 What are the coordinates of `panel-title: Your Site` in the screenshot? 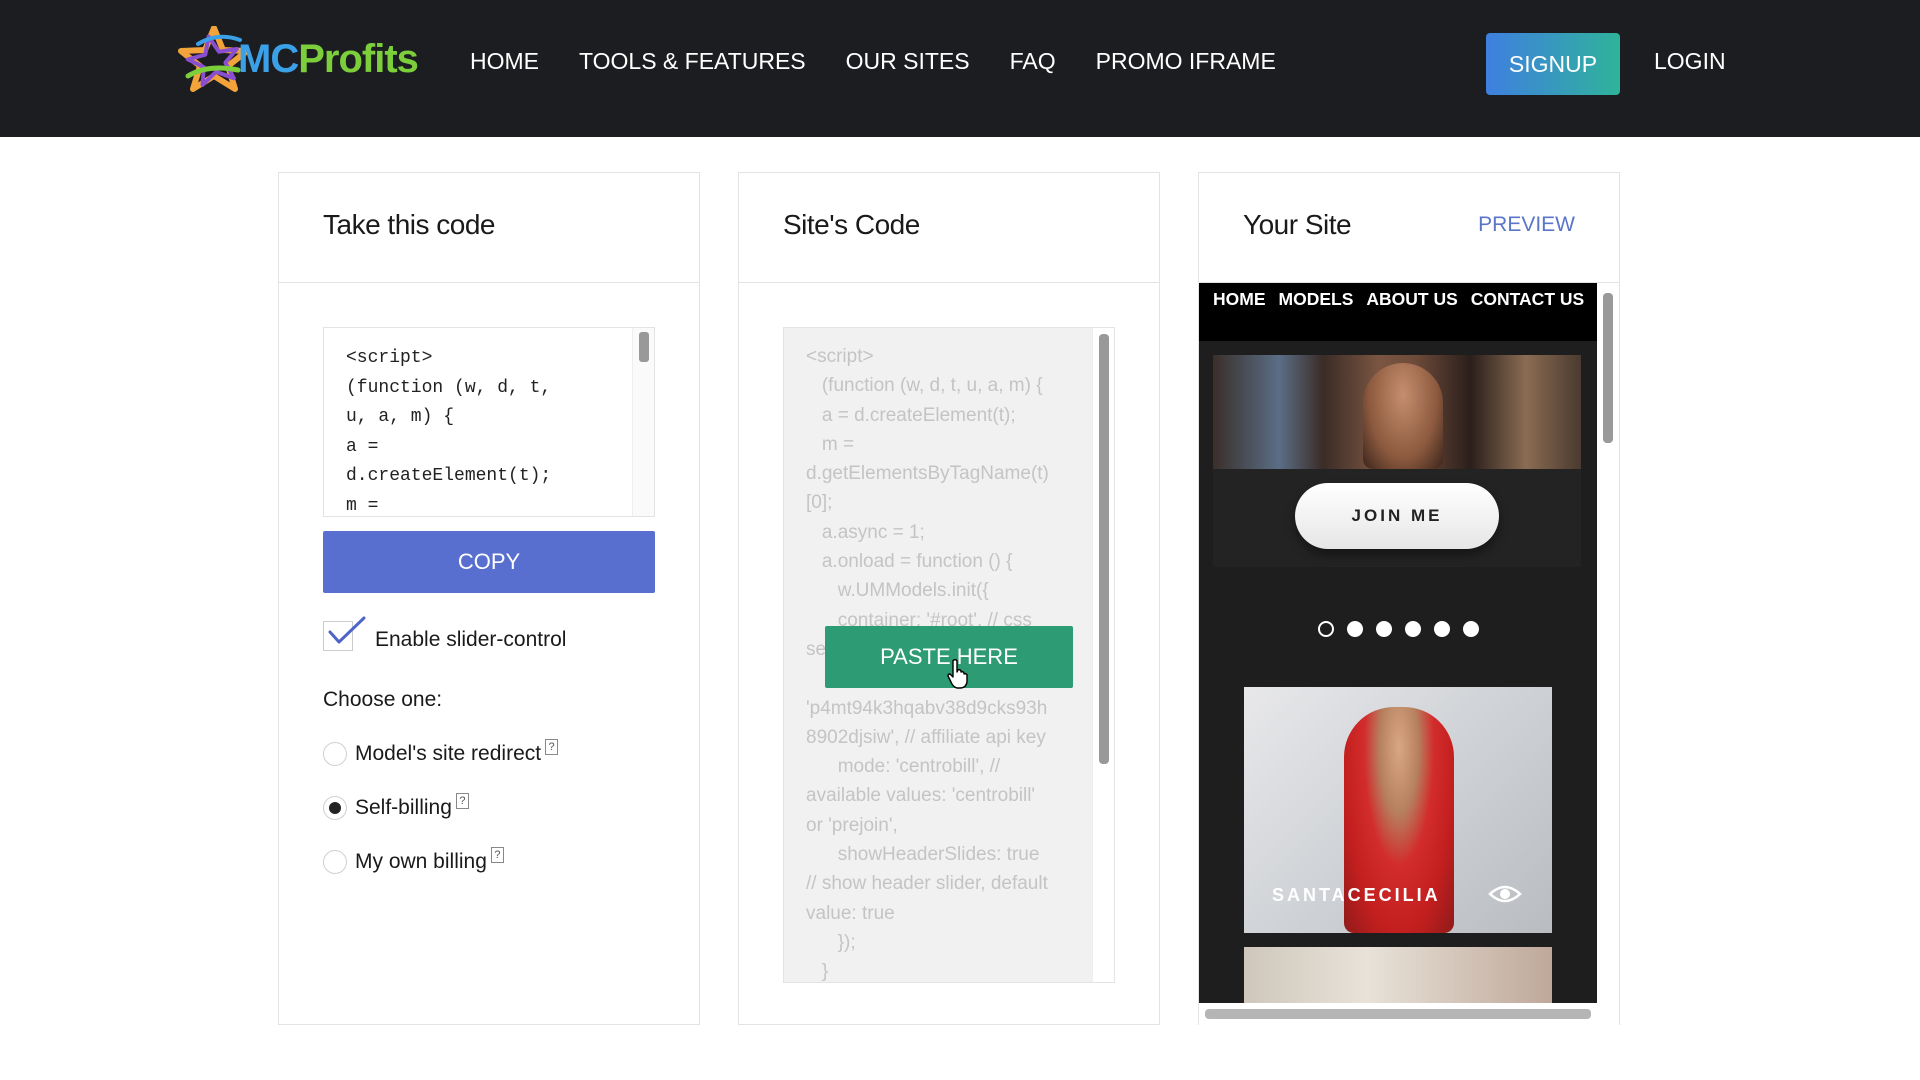 It's located at (1297, 224).